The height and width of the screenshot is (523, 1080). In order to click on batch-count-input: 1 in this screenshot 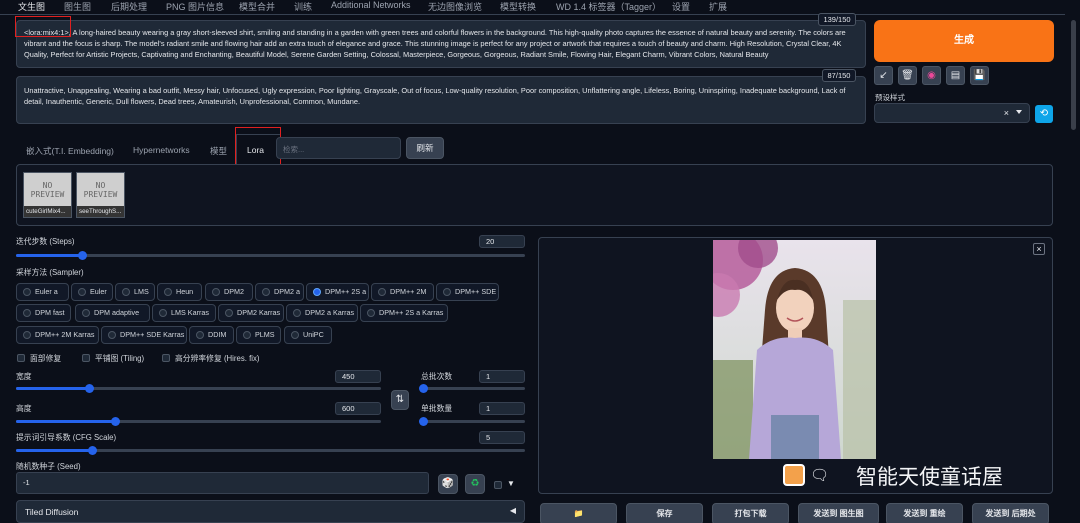, I will do `click(502, 376)`.